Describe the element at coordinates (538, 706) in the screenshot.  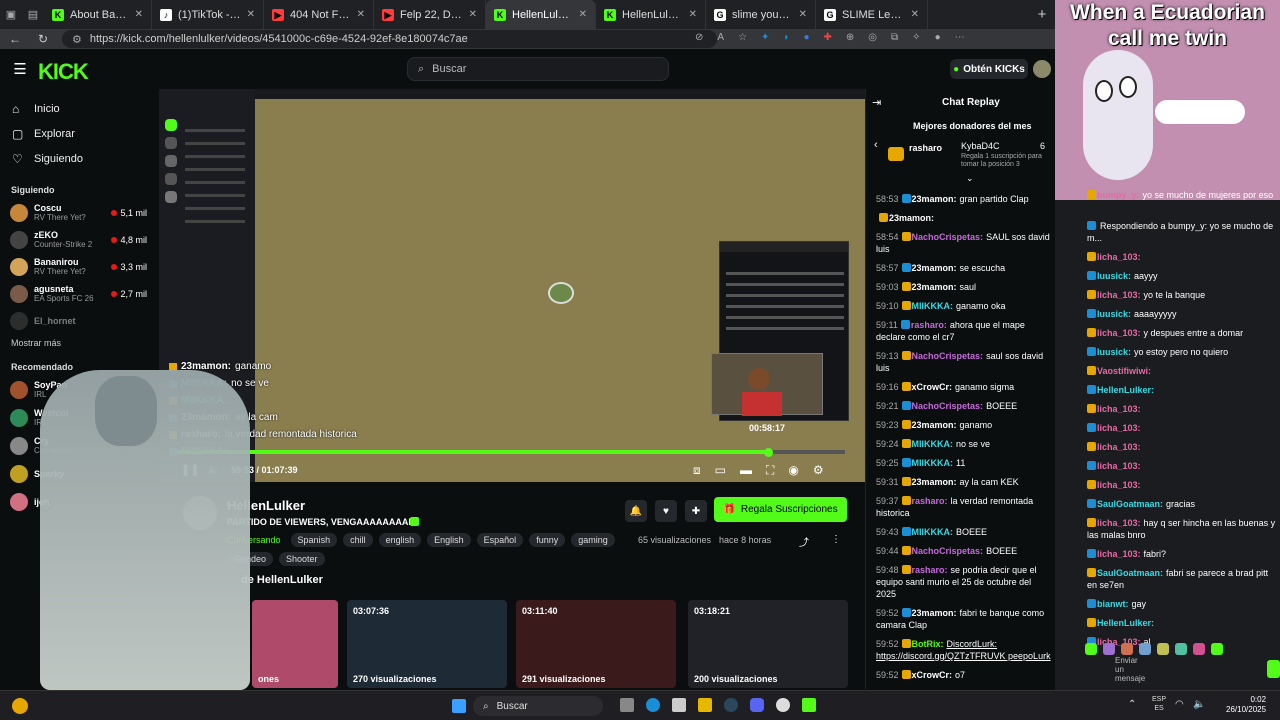
I see `taskbar-search: ⌕ Buscar` at that location.